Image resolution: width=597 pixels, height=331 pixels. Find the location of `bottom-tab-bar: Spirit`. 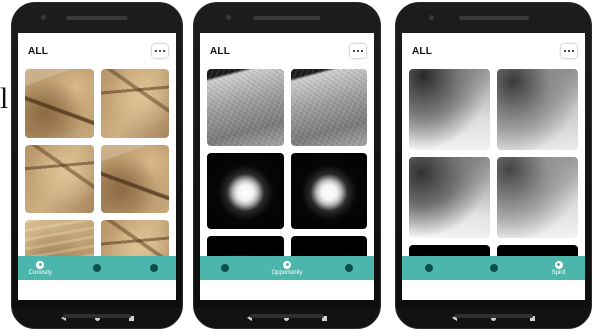

bottom-tab-bar: Spirit is located at coordinates (493, 268).